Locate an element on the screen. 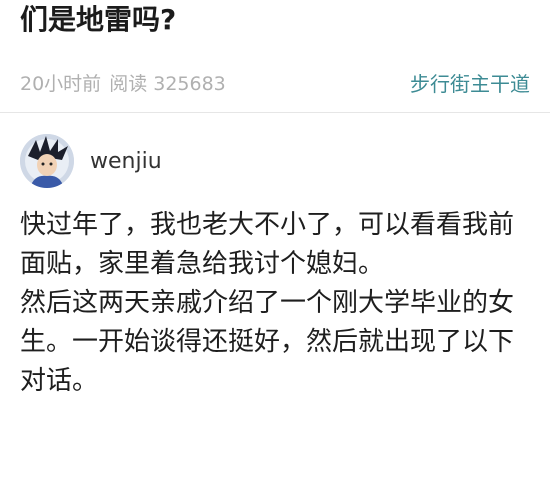 Image resolution: width=550 pixels, height=500 pixels. author-row: wenjiu is located at coordinates (91, 161).